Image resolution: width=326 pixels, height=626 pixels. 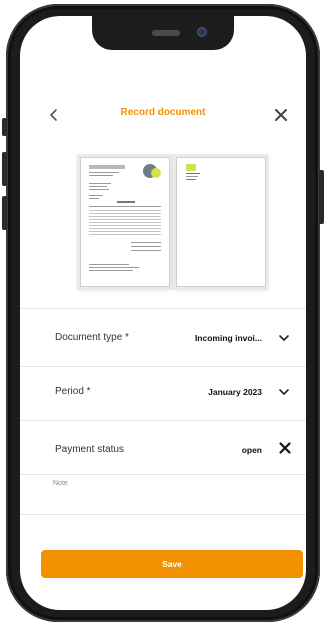 I want to click on phone-power-button, so click(x=321, y=197).